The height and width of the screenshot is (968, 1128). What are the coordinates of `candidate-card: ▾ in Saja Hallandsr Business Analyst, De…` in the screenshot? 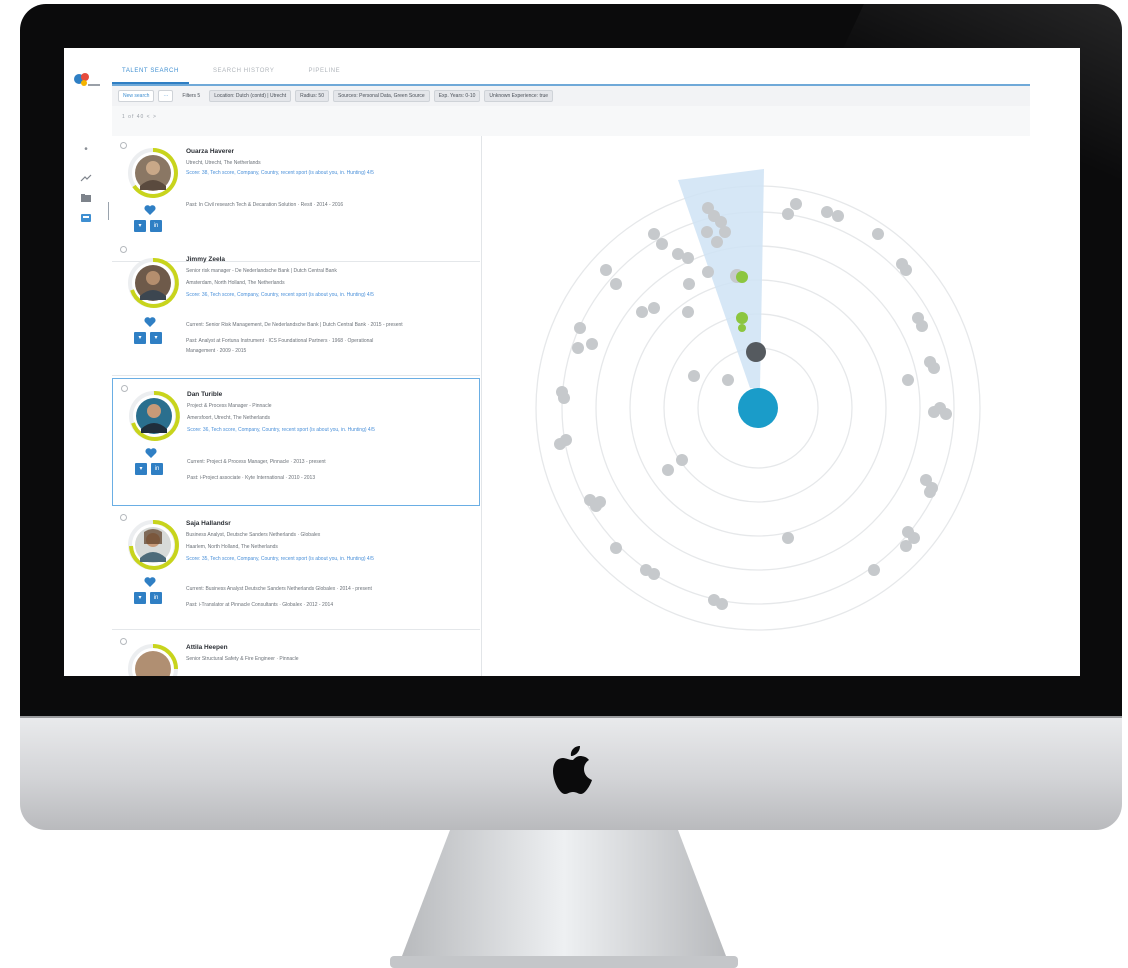 It's located at (296, 569).